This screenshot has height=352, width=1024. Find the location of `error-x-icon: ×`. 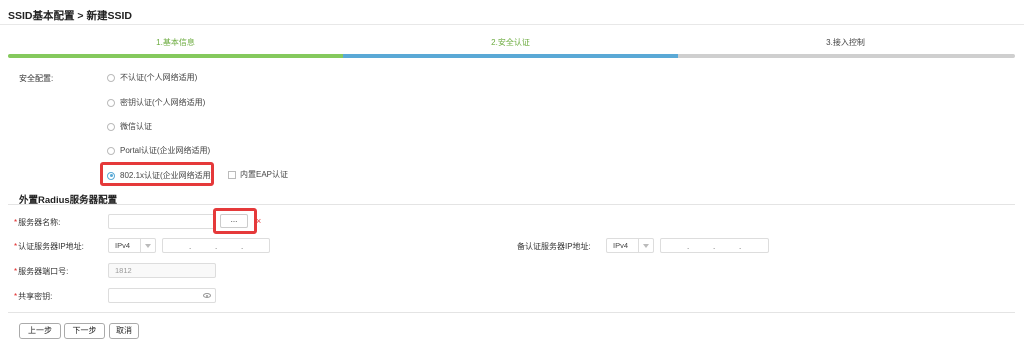

error-x-icon: × is located at coordinates (259, 221).